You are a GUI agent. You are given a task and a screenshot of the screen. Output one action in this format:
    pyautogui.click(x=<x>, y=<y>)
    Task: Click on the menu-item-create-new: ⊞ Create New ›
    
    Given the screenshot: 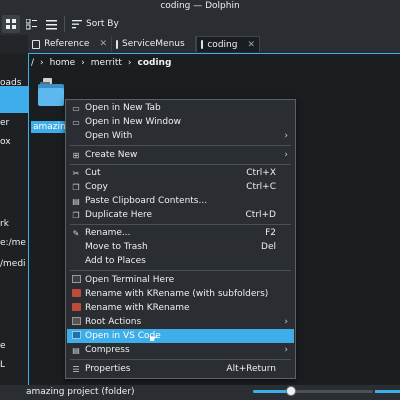 What is the action you would take?
    pyautogui.click(x=180, y=155)
    